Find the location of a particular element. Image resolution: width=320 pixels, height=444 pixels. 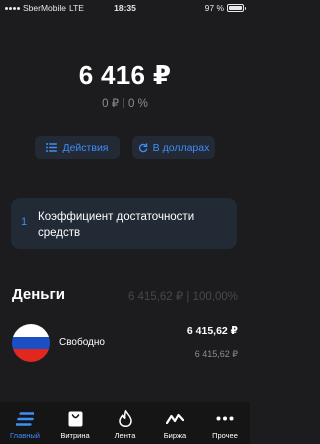

in-dollars-button-label: В долларах is located at coordinates (181, 147).